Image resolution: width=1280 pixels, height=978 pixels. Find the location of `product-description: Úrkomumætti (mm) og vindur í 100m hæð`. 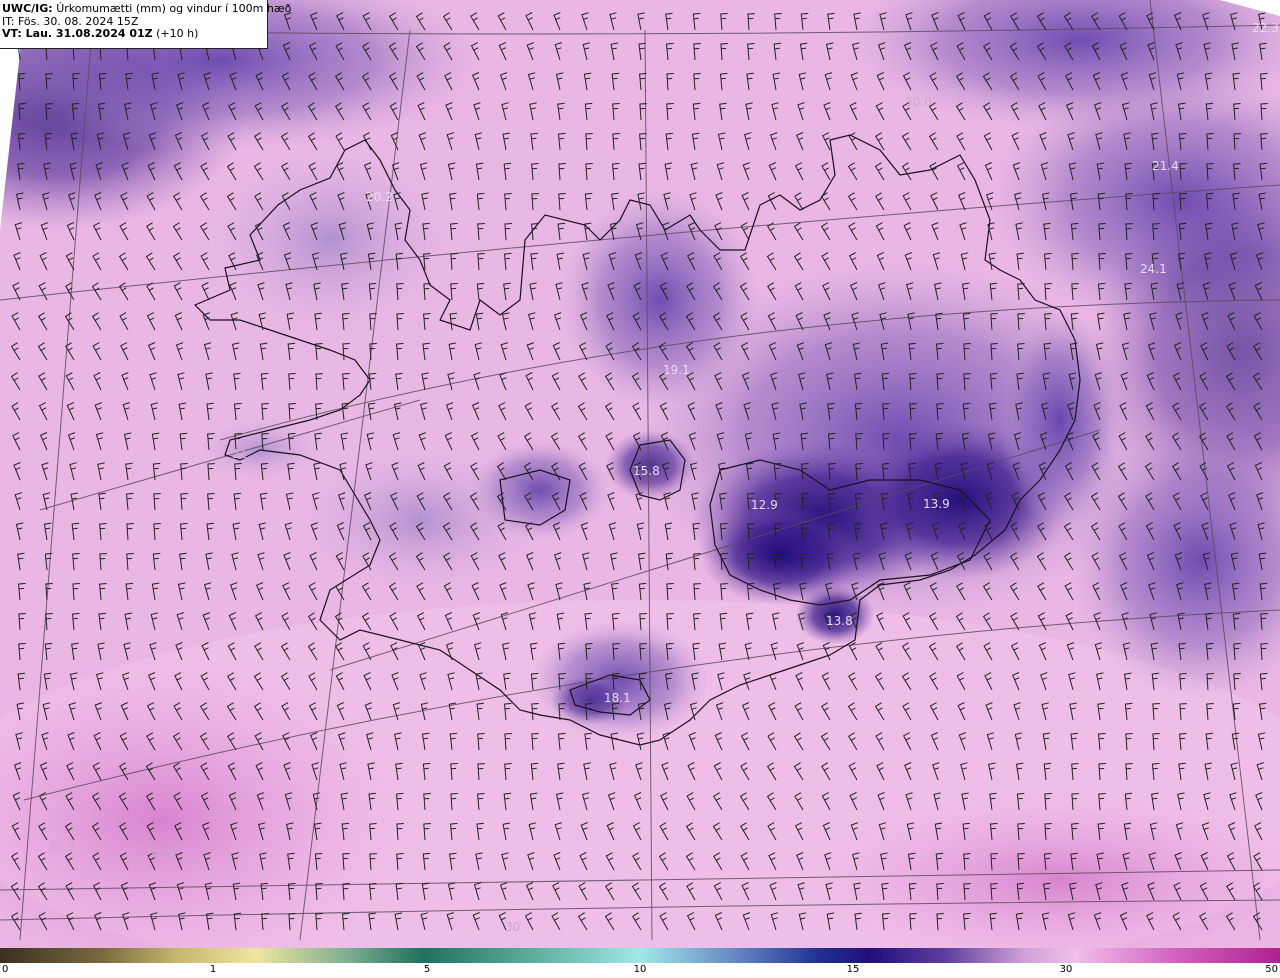

product-description: Úrkomumætti (mm) og vindur í 100m hæð is located at coordinates (174, 8).